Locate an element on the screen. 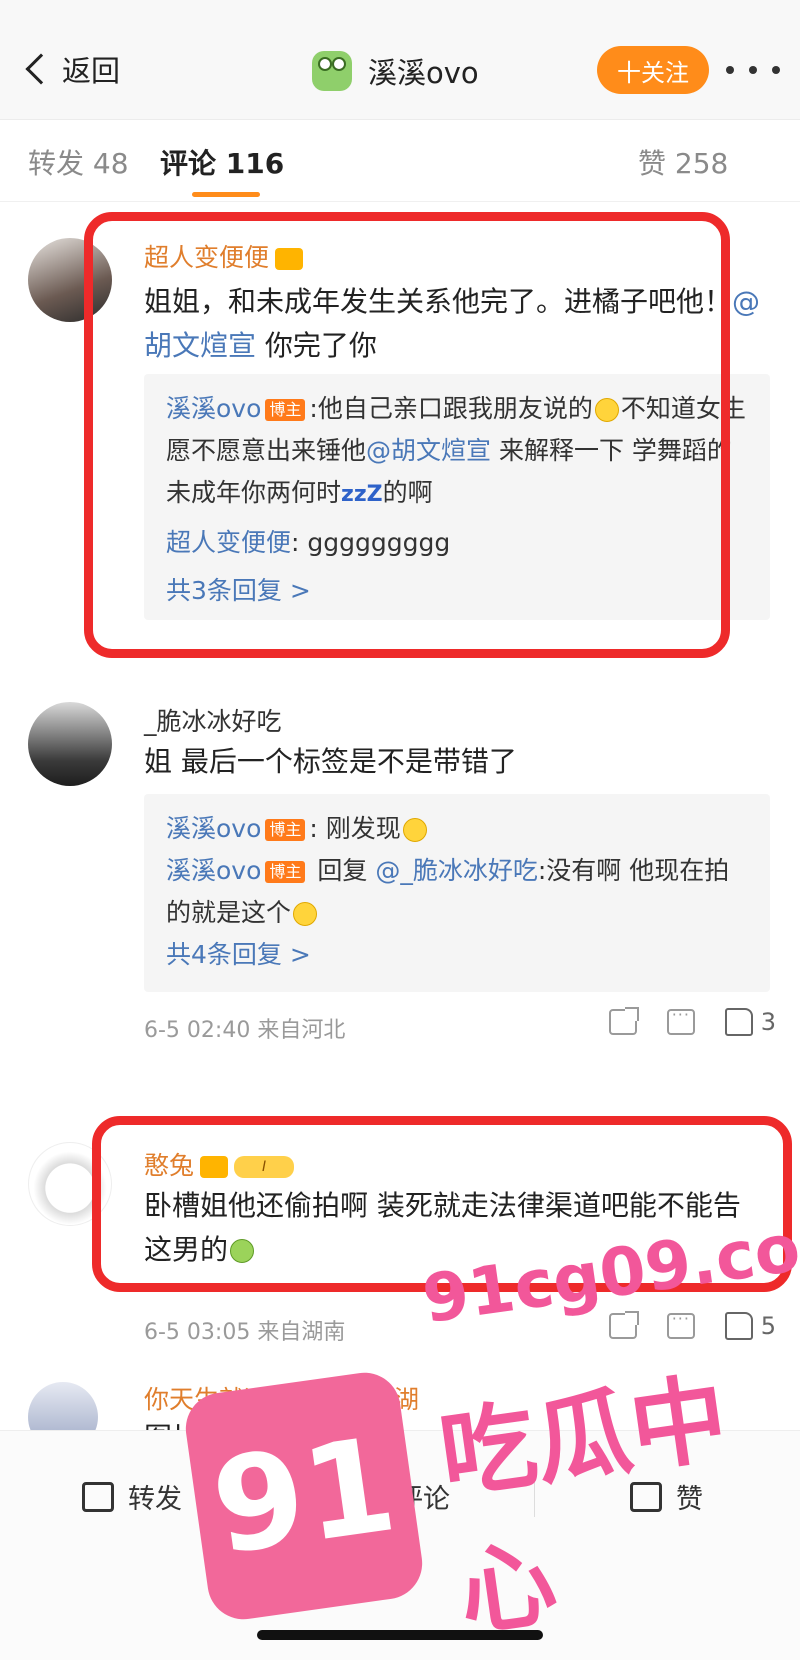 The width and height of the screenshot is (800, 1660). watermark-badge: 91 is located at coordinates (304, 1496).